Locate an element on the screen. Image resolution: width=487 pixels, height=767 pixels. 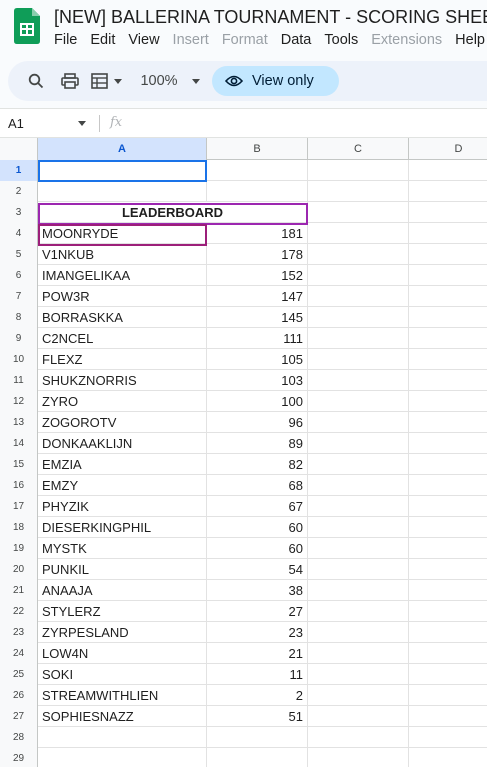
score-cell: 178 is located at coordinates (257, 254).